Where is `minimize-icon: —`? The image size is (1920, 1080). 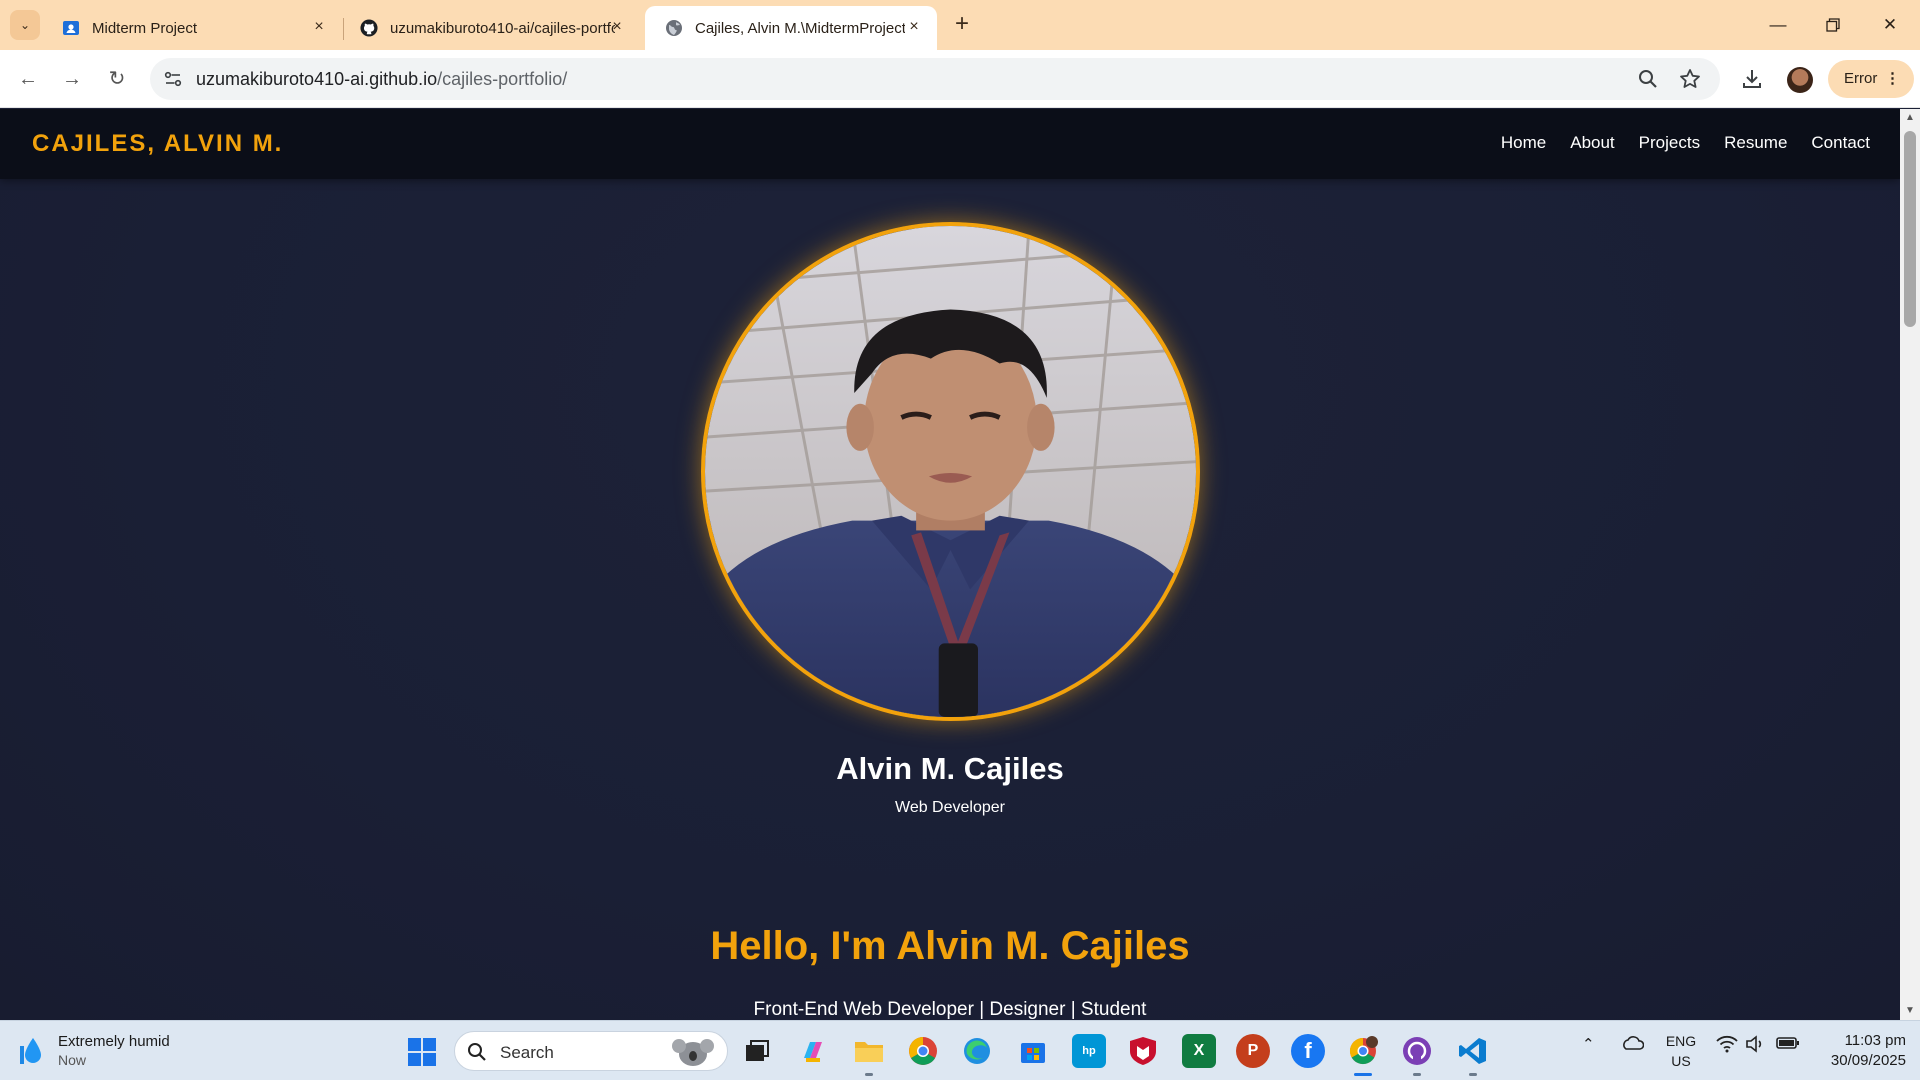
minimize-icon: — is located at coordinates (1778, 24).